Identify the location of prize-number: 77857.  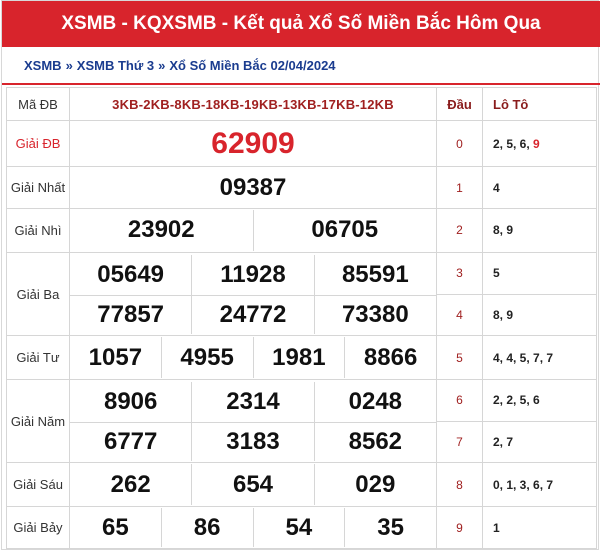
(131, 314).